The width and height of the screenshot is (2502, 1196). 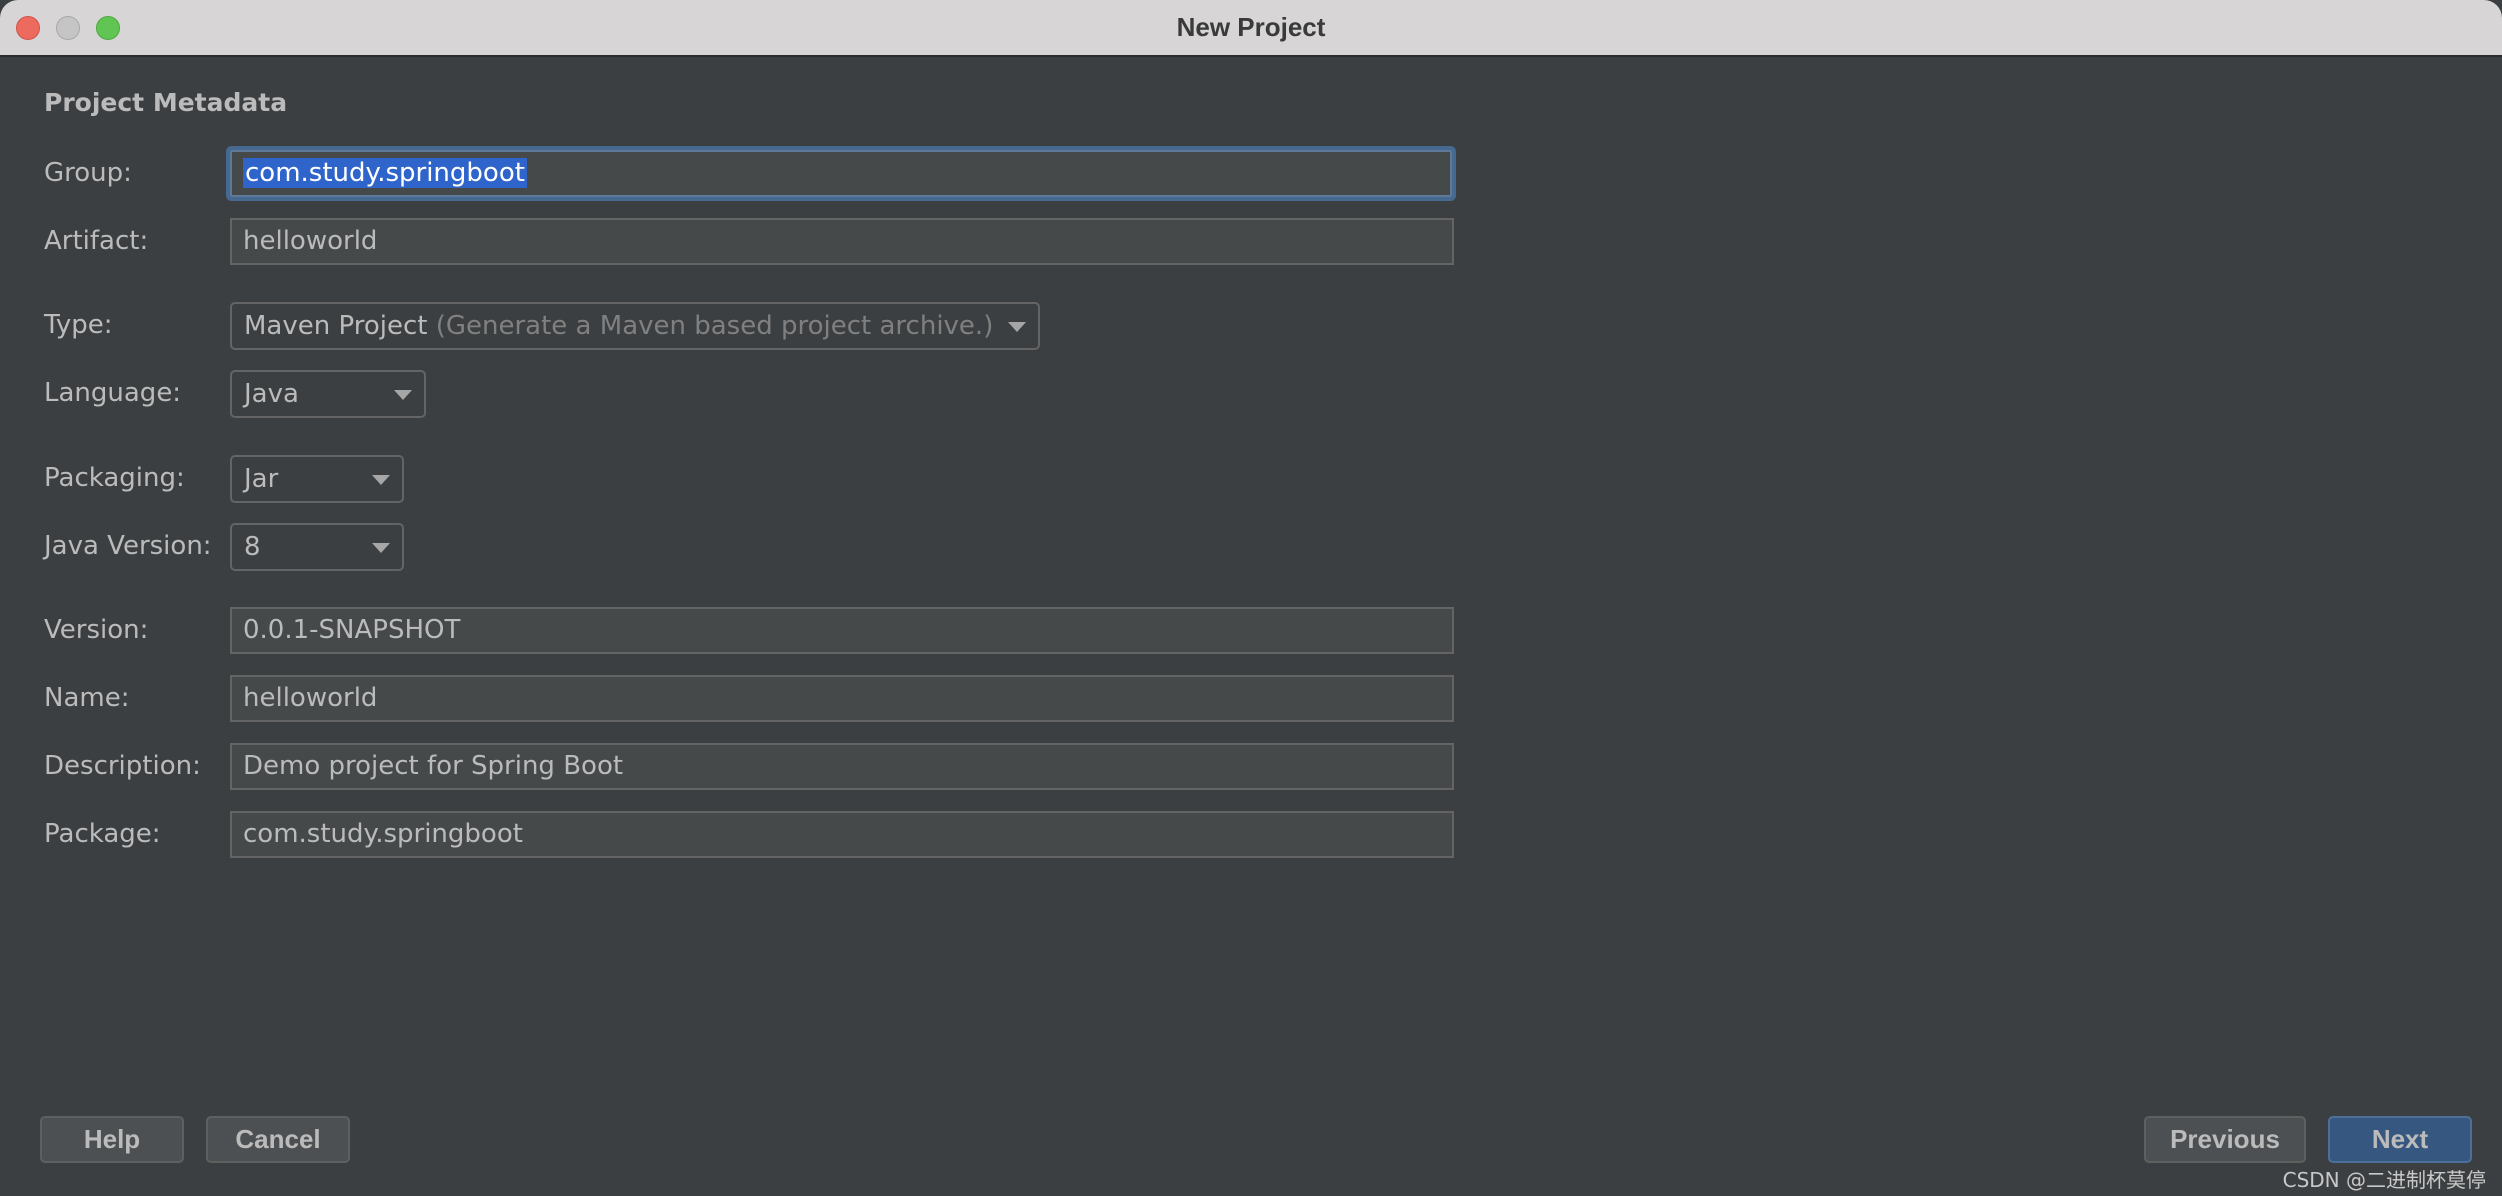 What do you see at coordinates (96, 630) in the screenshot?
I see `version-label: Version:` at bounding box center [96, 630].